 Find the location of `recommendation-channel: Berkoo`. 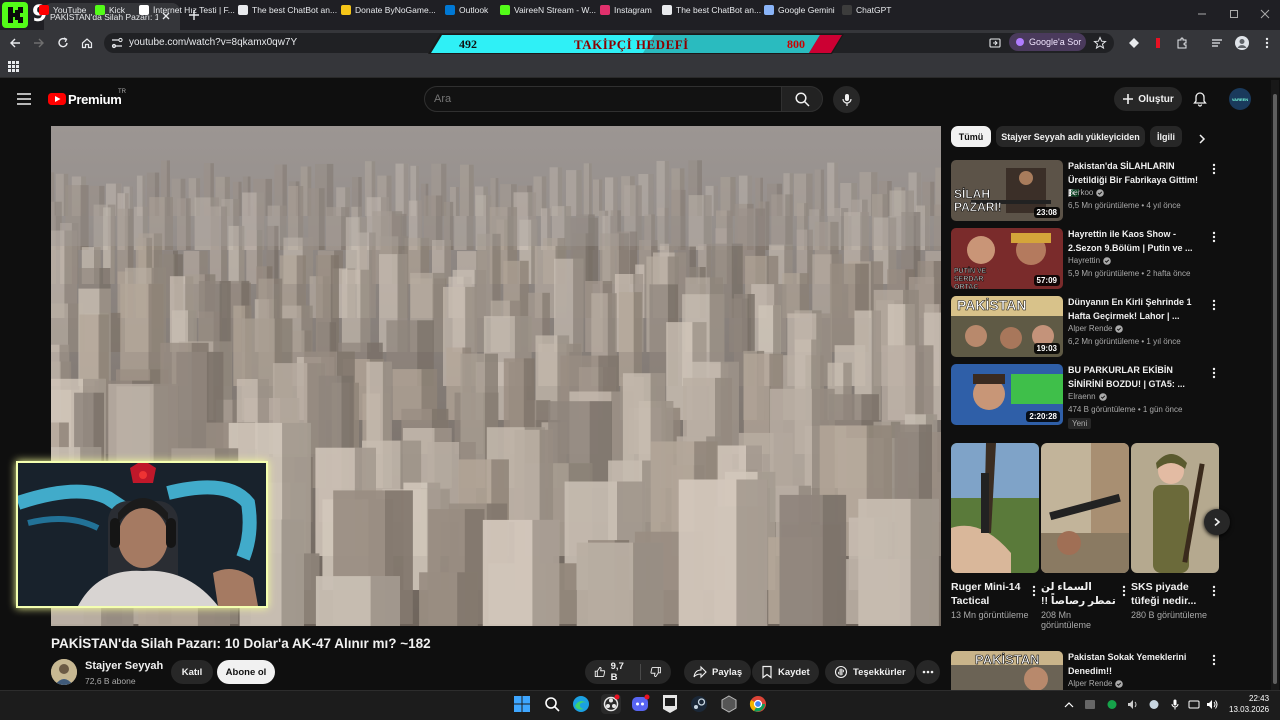

recommendation-channel: Berkoo is located at coordinates (1086, 192).